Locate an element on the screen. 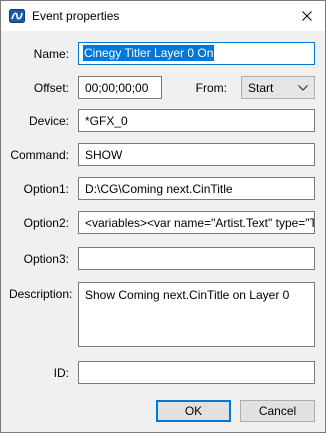  option2-label: Option2: is located at coordinates (46, 223).